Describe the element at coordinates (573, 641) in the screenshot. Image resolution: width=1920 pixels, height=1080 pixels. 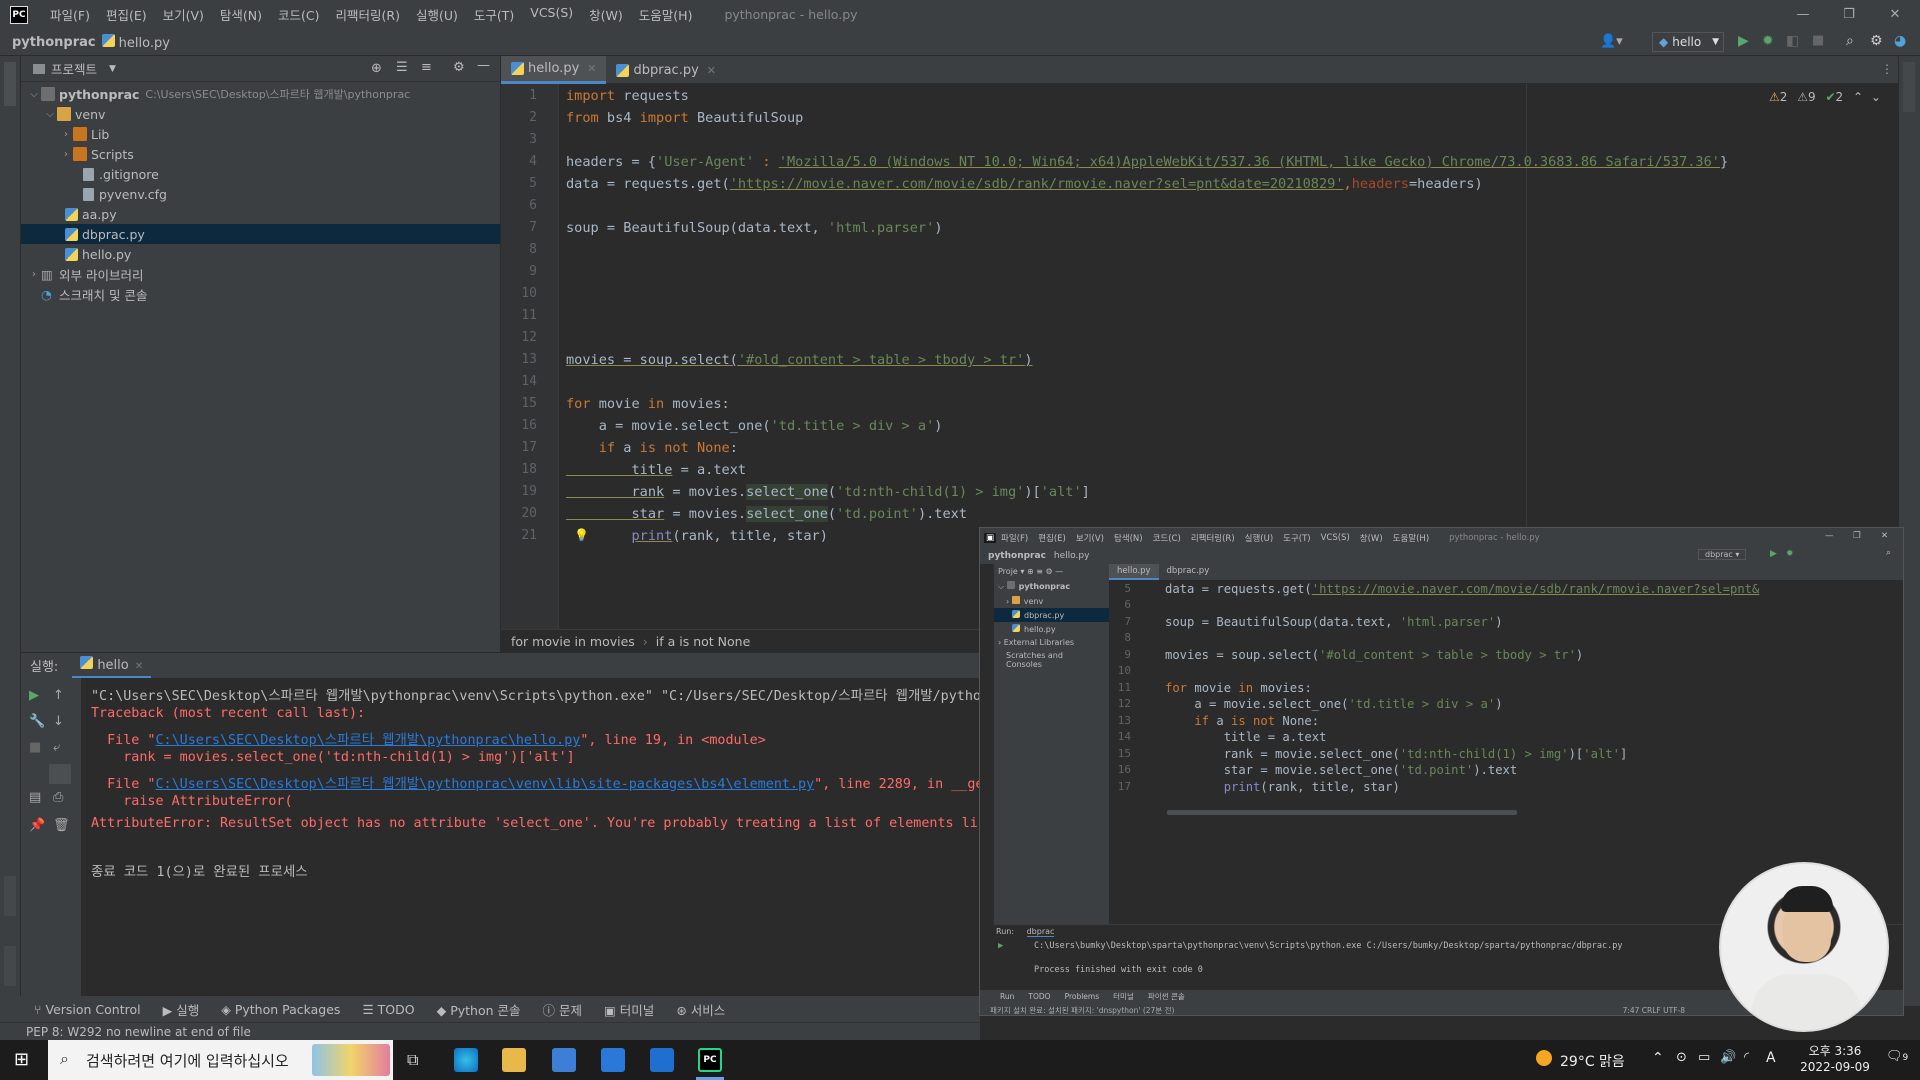
I see `breadcrumb-for: for movie in movies` at that location.